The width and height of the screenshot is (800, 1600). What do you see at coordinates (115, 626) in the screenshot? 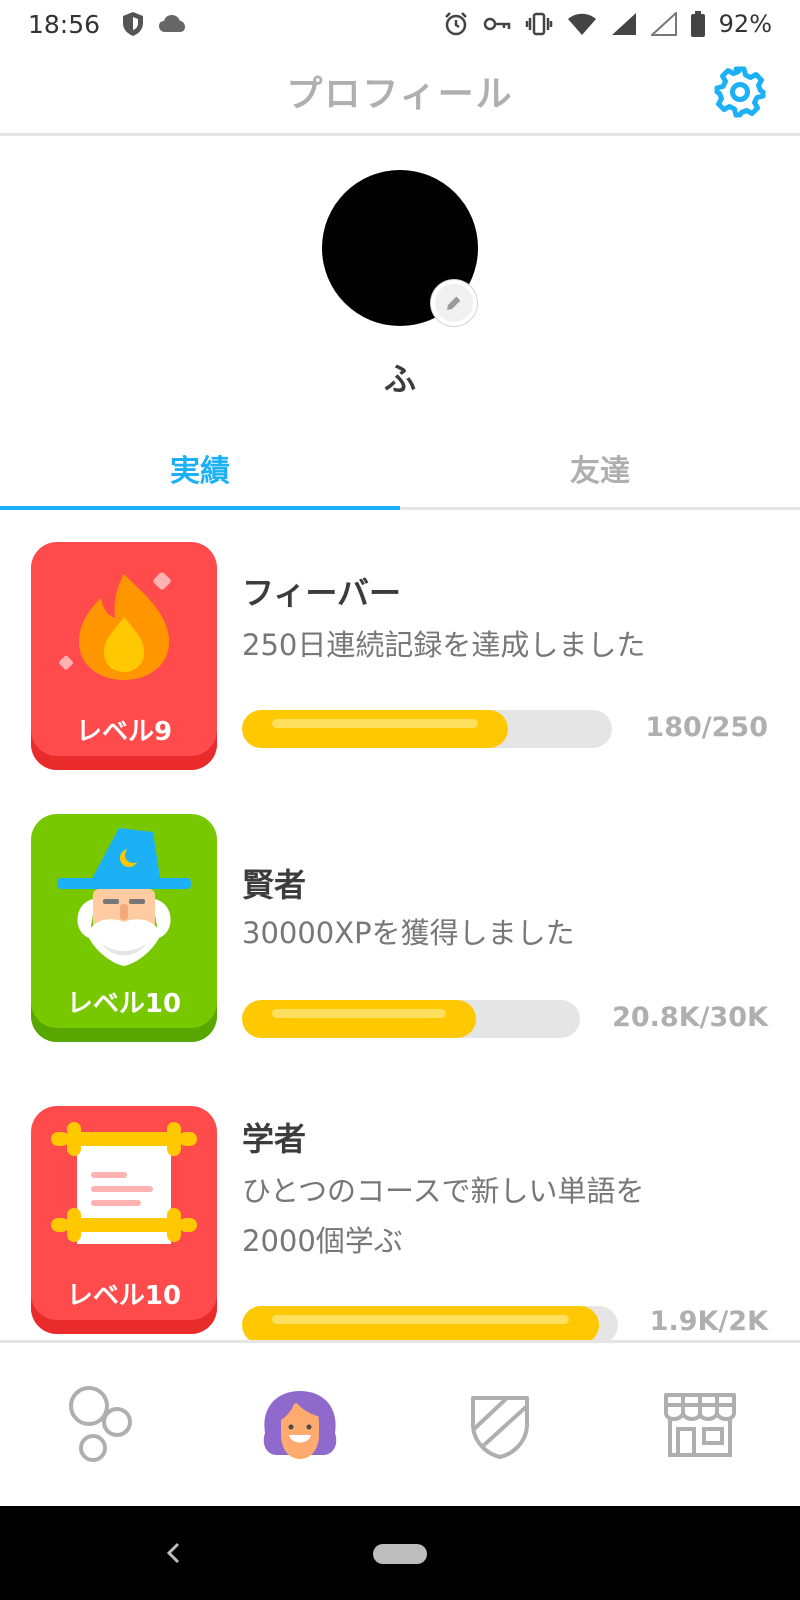
I see `flame-icon` at bounding box center [115, 626].